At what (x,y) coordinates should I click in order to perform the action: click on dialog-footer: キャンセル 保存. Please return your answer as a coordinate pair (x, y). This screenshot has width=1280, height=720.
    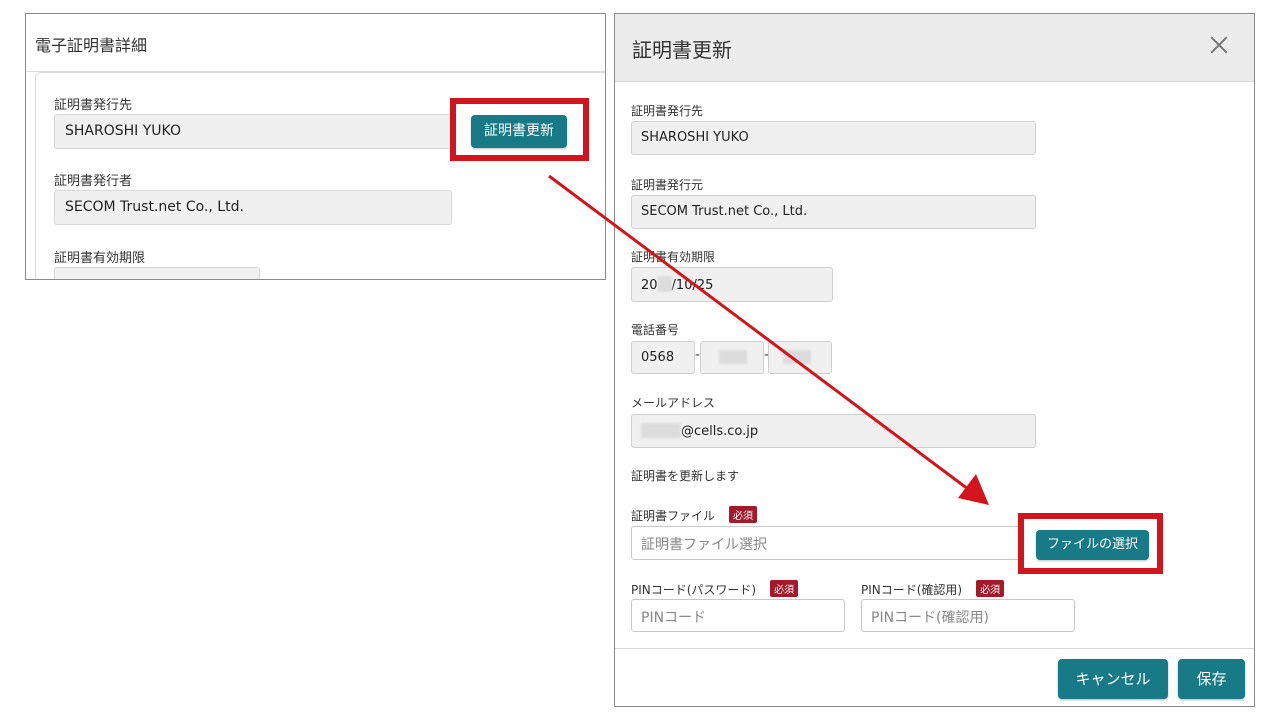
    Looking at the image, I should click on (934, 677).